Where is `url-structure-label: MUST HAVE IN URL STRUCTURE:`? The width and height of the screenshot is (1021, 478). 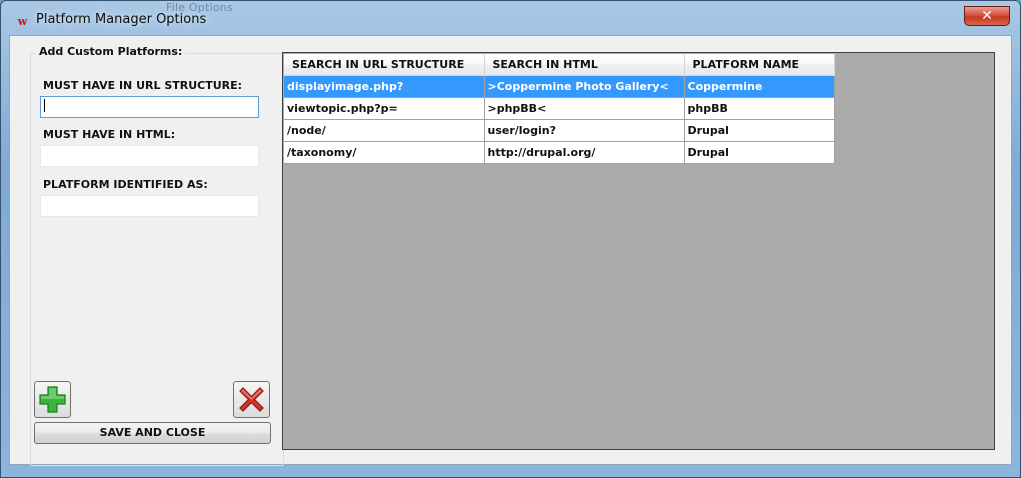 url-structure-label: MUST HAVE IN URL STRUCTURE: is located at coordinates (143, 85).